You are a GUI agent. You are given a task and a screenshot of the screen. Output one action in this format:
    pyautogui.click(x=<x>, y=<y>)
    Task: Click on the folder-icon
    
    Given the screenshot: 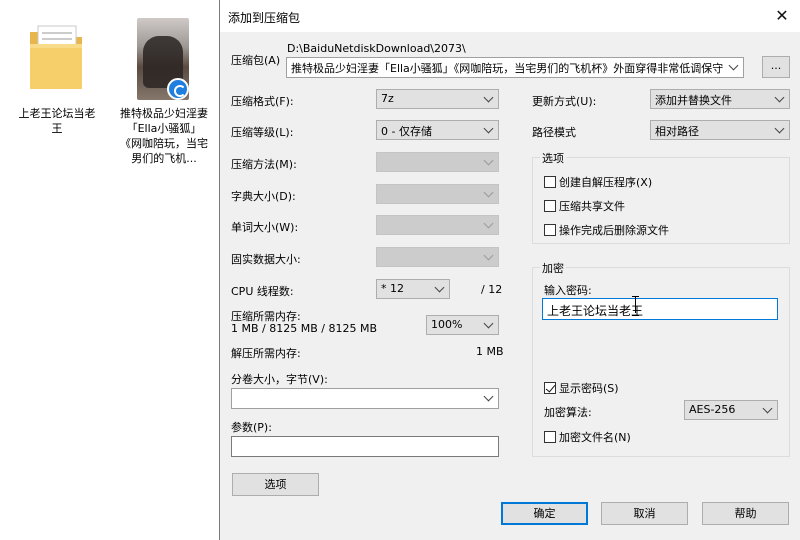 What is the action you would take?
    pyautogui.click(x=56, y=58)
    